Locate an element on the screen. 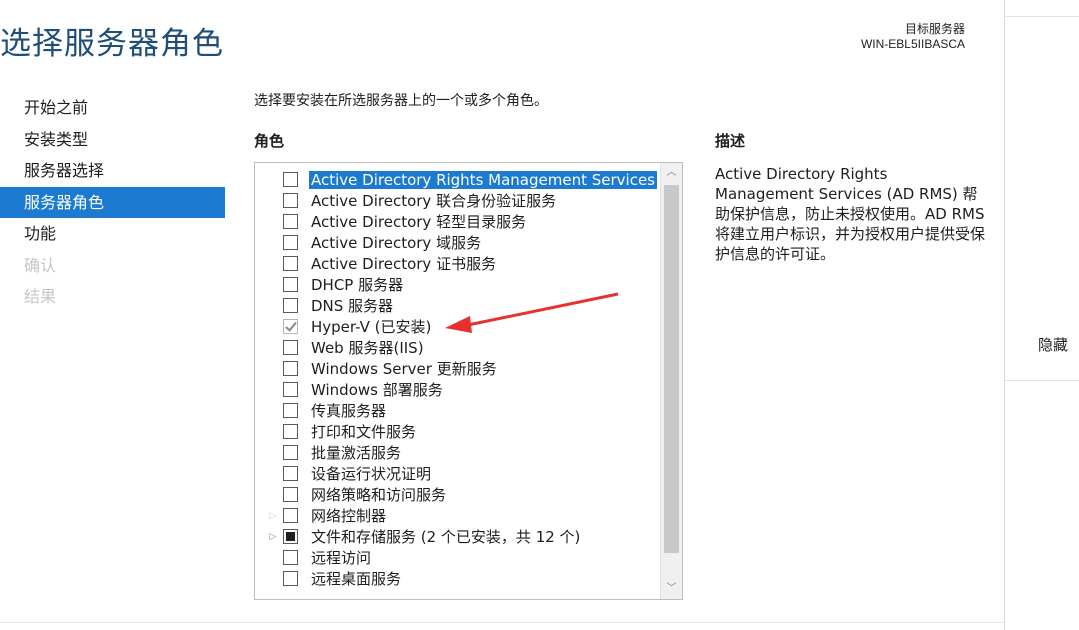 Image resolution: width=1079 pixels, height=630 pixels. role-label: 批量激活服务 is located at coordinates (356, 452).